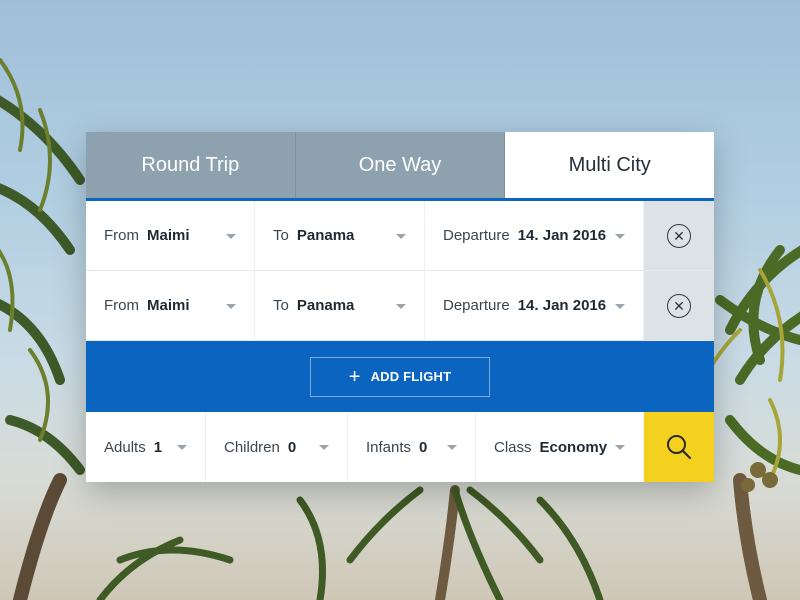  I want to click on trip-type-tabs: Round Trip One Way Multi City, so click(400, 165).